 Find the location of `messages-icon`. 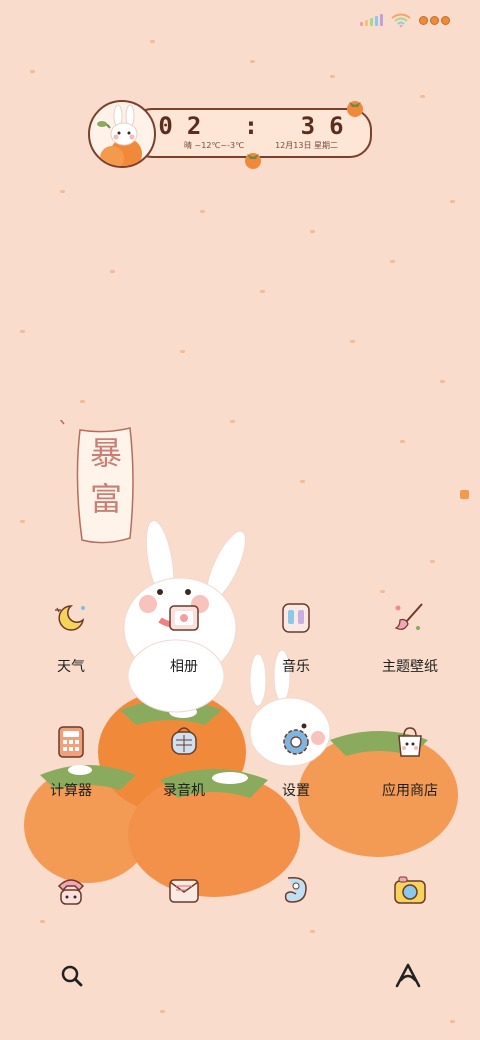

messages-icon is located at coordinates (184, 890).